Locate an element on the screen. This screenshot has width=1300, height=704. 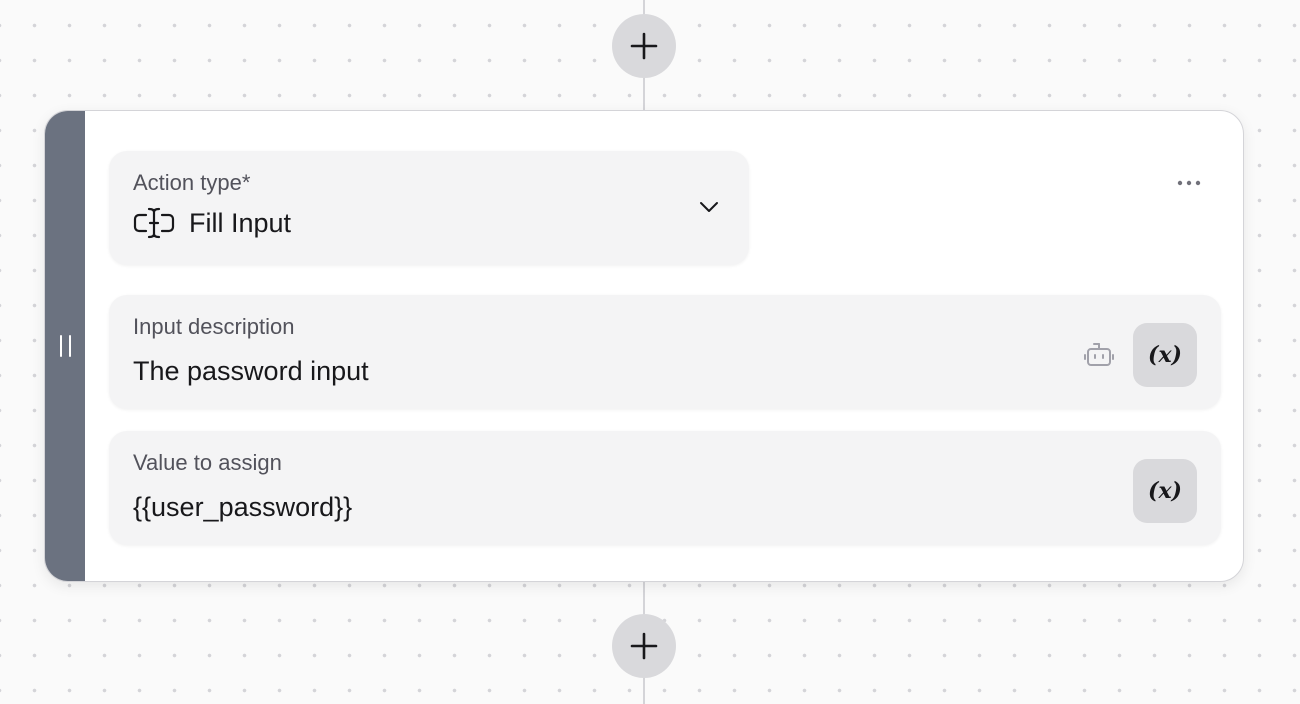
chevron-down-icon is located at coordinates (709, 207).